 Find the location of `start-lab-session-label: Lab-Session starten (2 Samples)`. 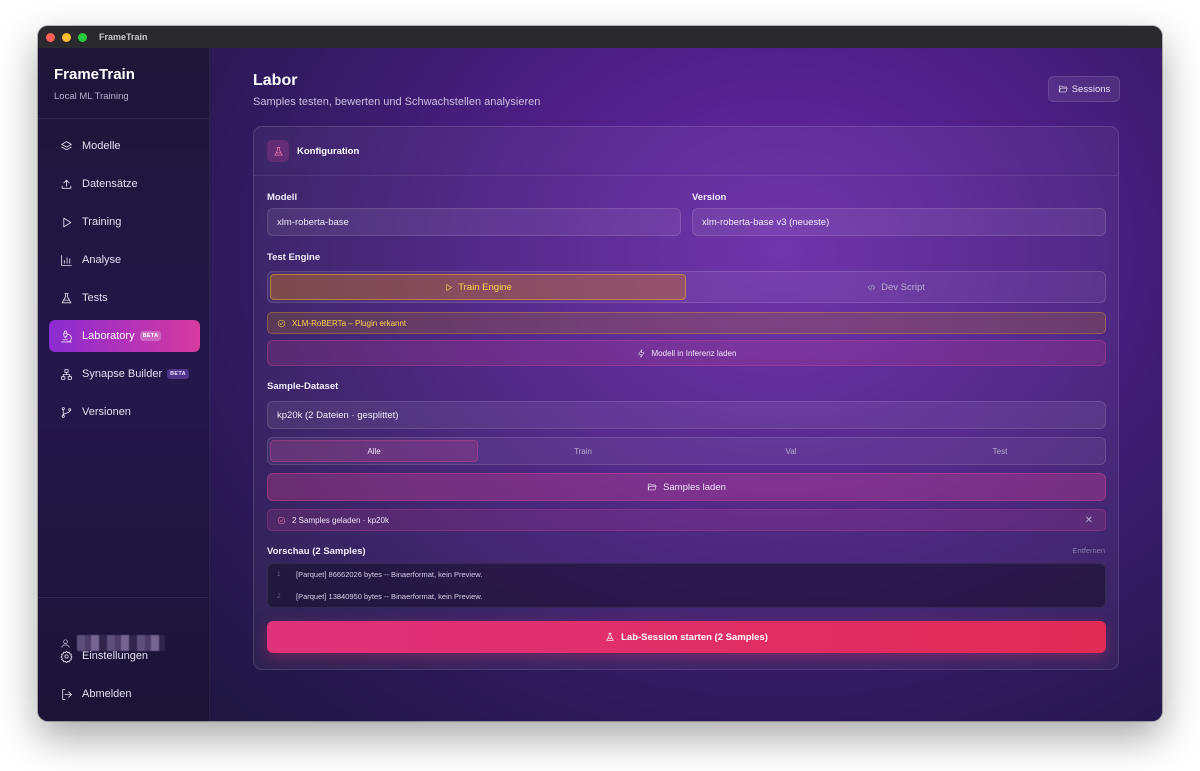

start-lab-session-label: Lab-Session starten (2 Samples) is located at coordinates (694, 637).